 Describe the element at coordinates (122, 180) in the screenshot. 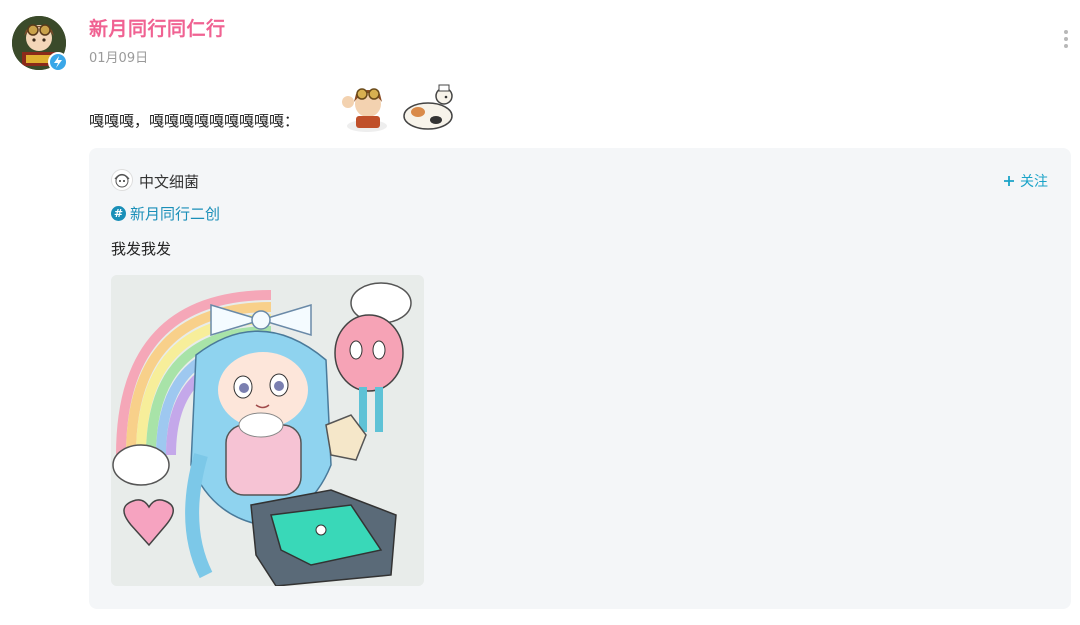

I see `quoted-user-avatar` at that location.